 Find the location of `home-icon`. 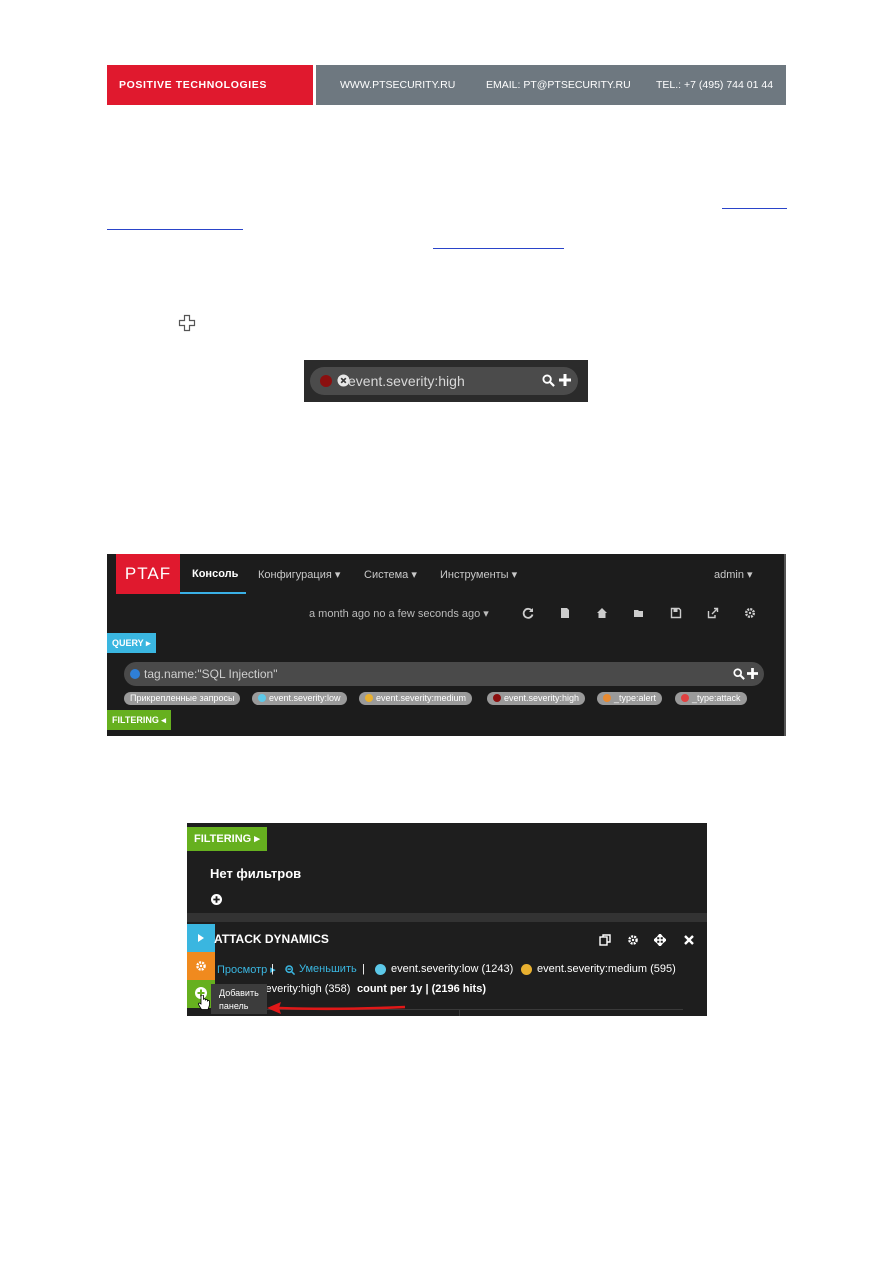

home-icon is located at coordinates (602, 613).